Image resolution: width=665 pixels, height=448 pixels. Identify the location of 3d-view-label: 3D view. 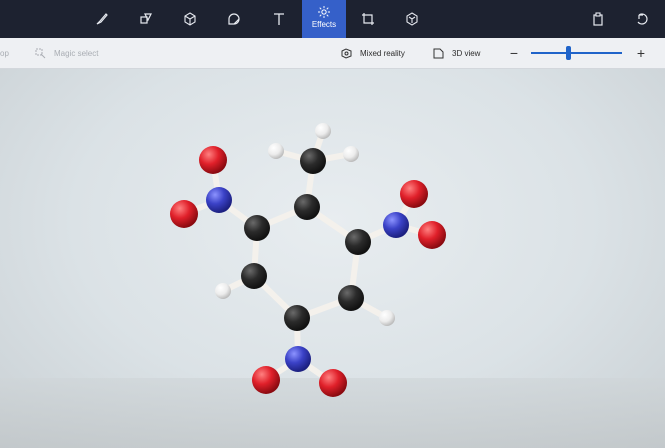
(466, 53).